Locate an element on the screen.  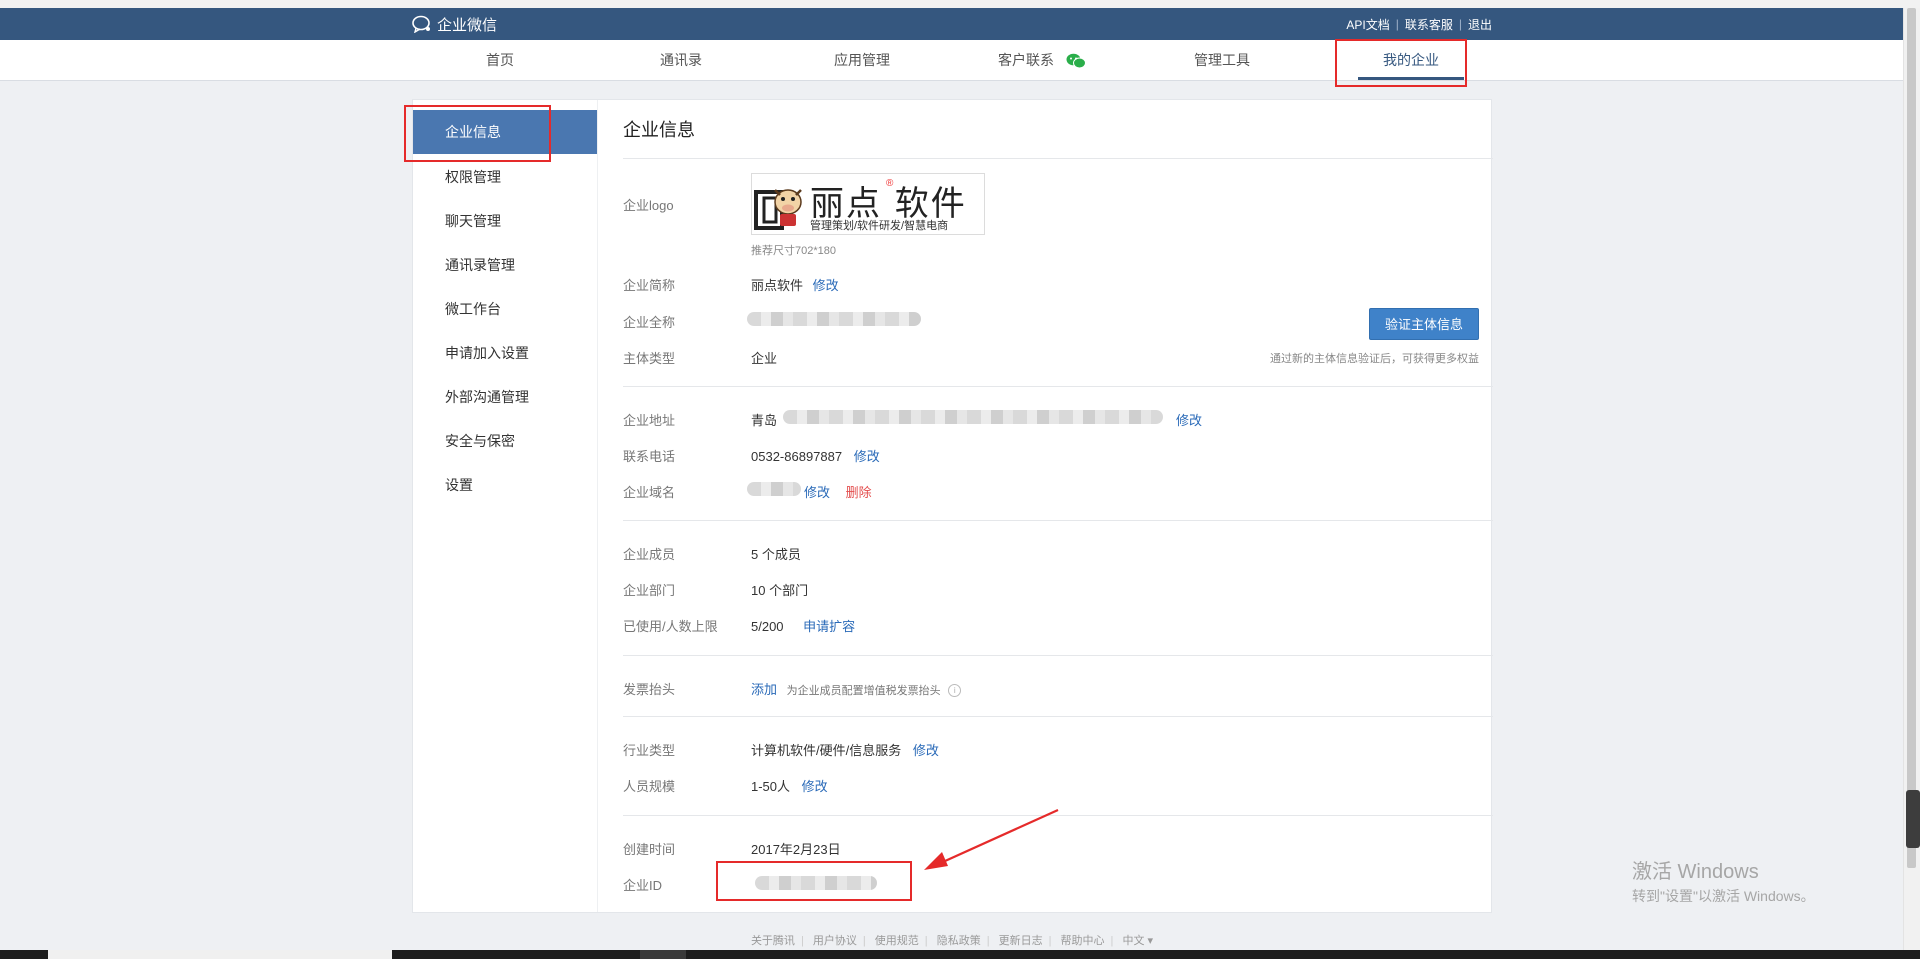
departments-value: 10 个部门 is located at coordinates (780, 590).